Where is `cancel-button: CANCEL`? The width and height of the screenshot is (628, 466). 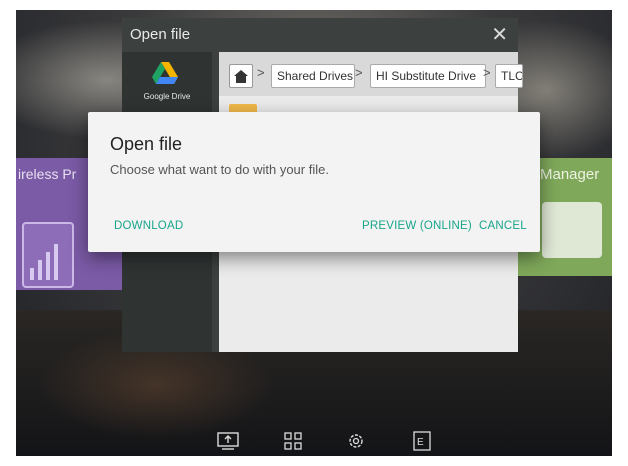
cancel-button: CANCEL is located at coordinates (503, 226).